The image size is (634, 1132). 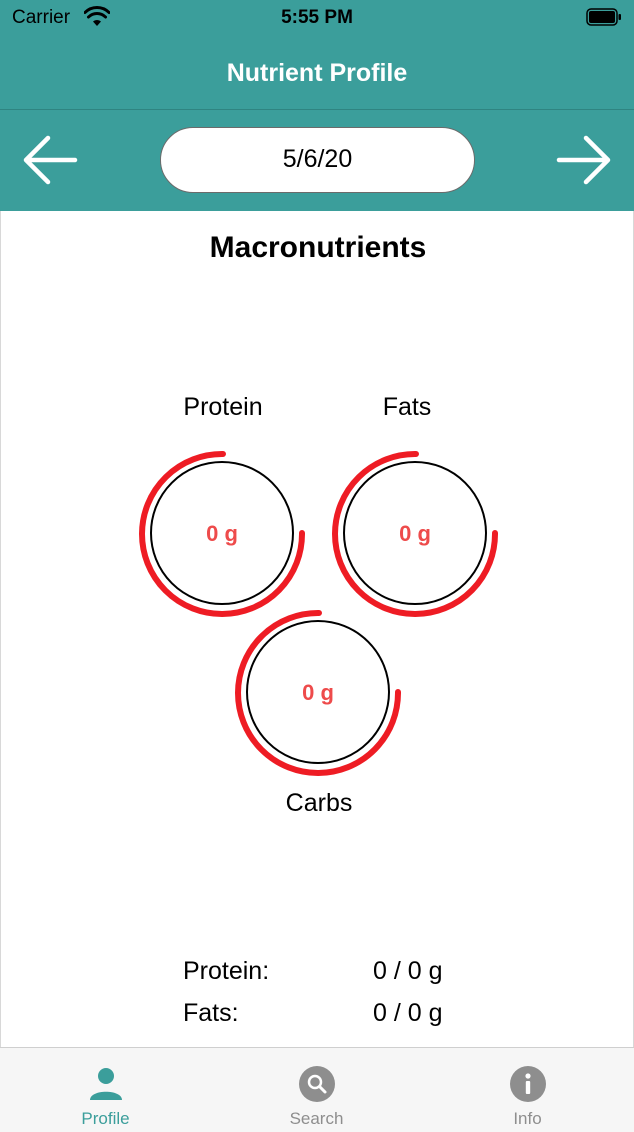 I want to click on tab-label: Info, so click(x=527, y=1118).